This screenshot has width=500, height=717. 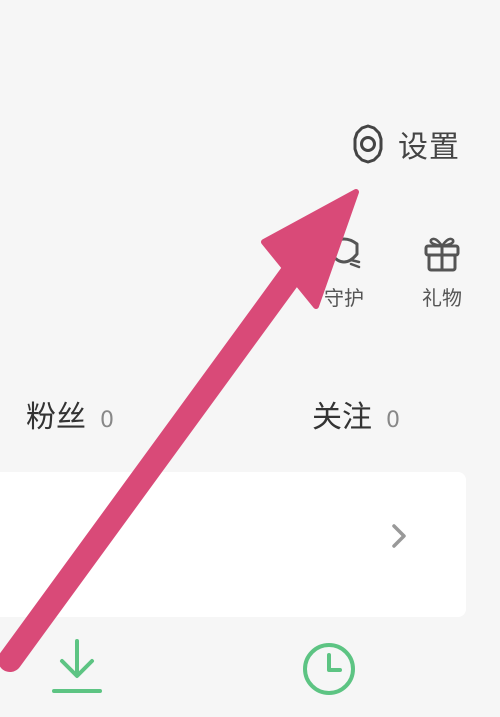 I want to click on settings-button: 设置, so click(x=411, y=144).